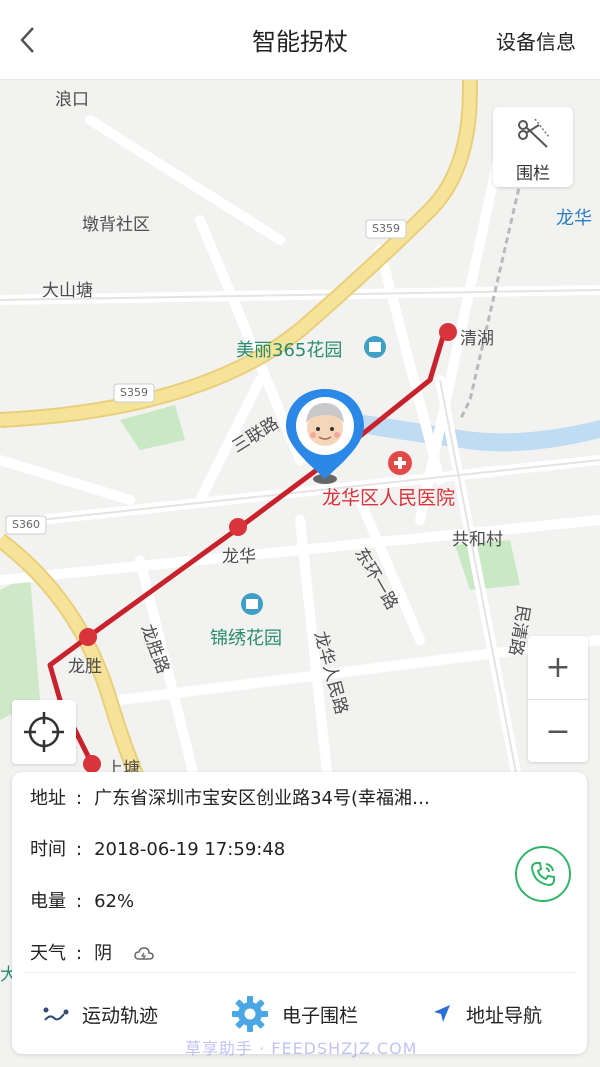 The image size is (600, 1067). I want to click on address-key: 地址, so click(48, 798).